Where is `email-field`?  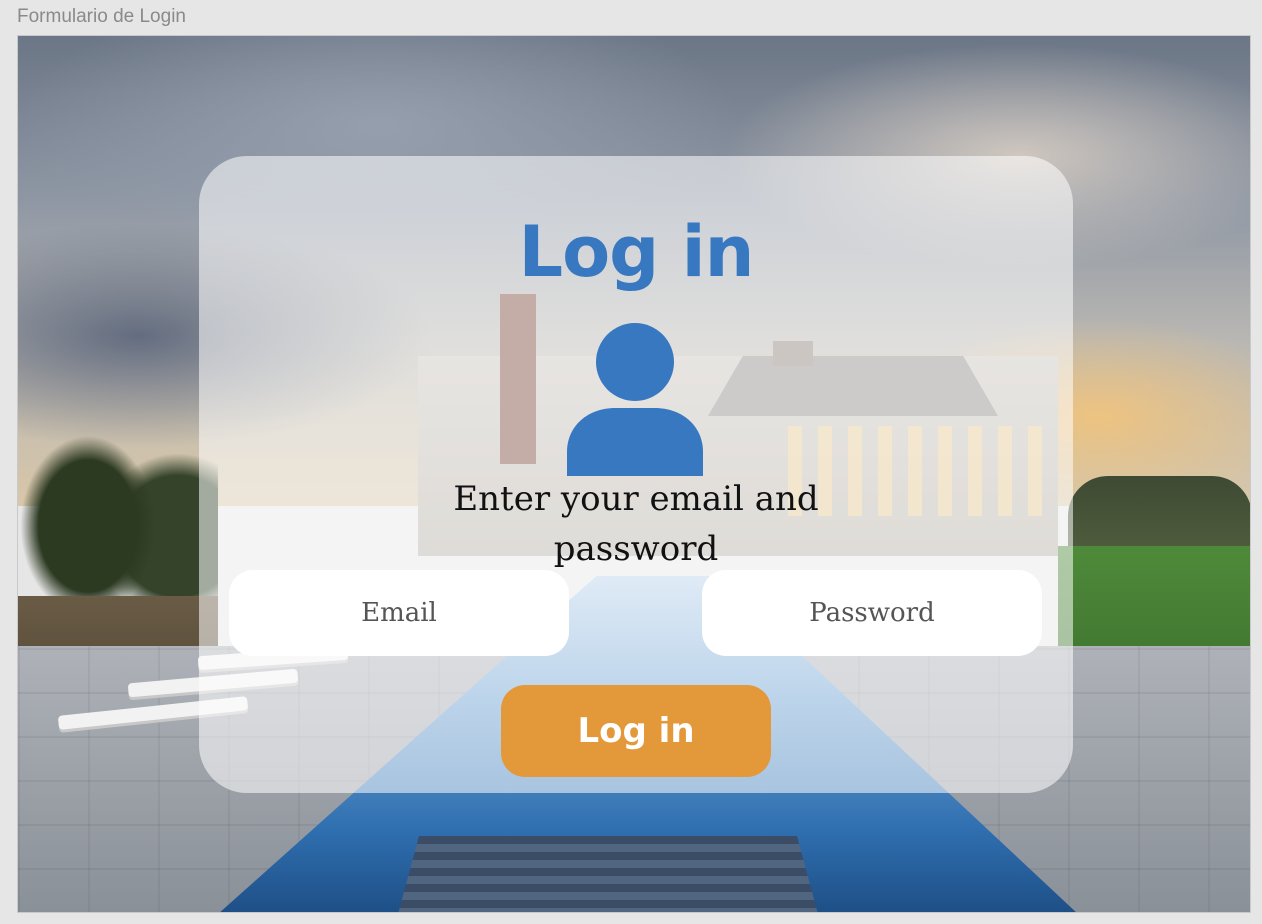
email-field is located at coordinates (399, 613).